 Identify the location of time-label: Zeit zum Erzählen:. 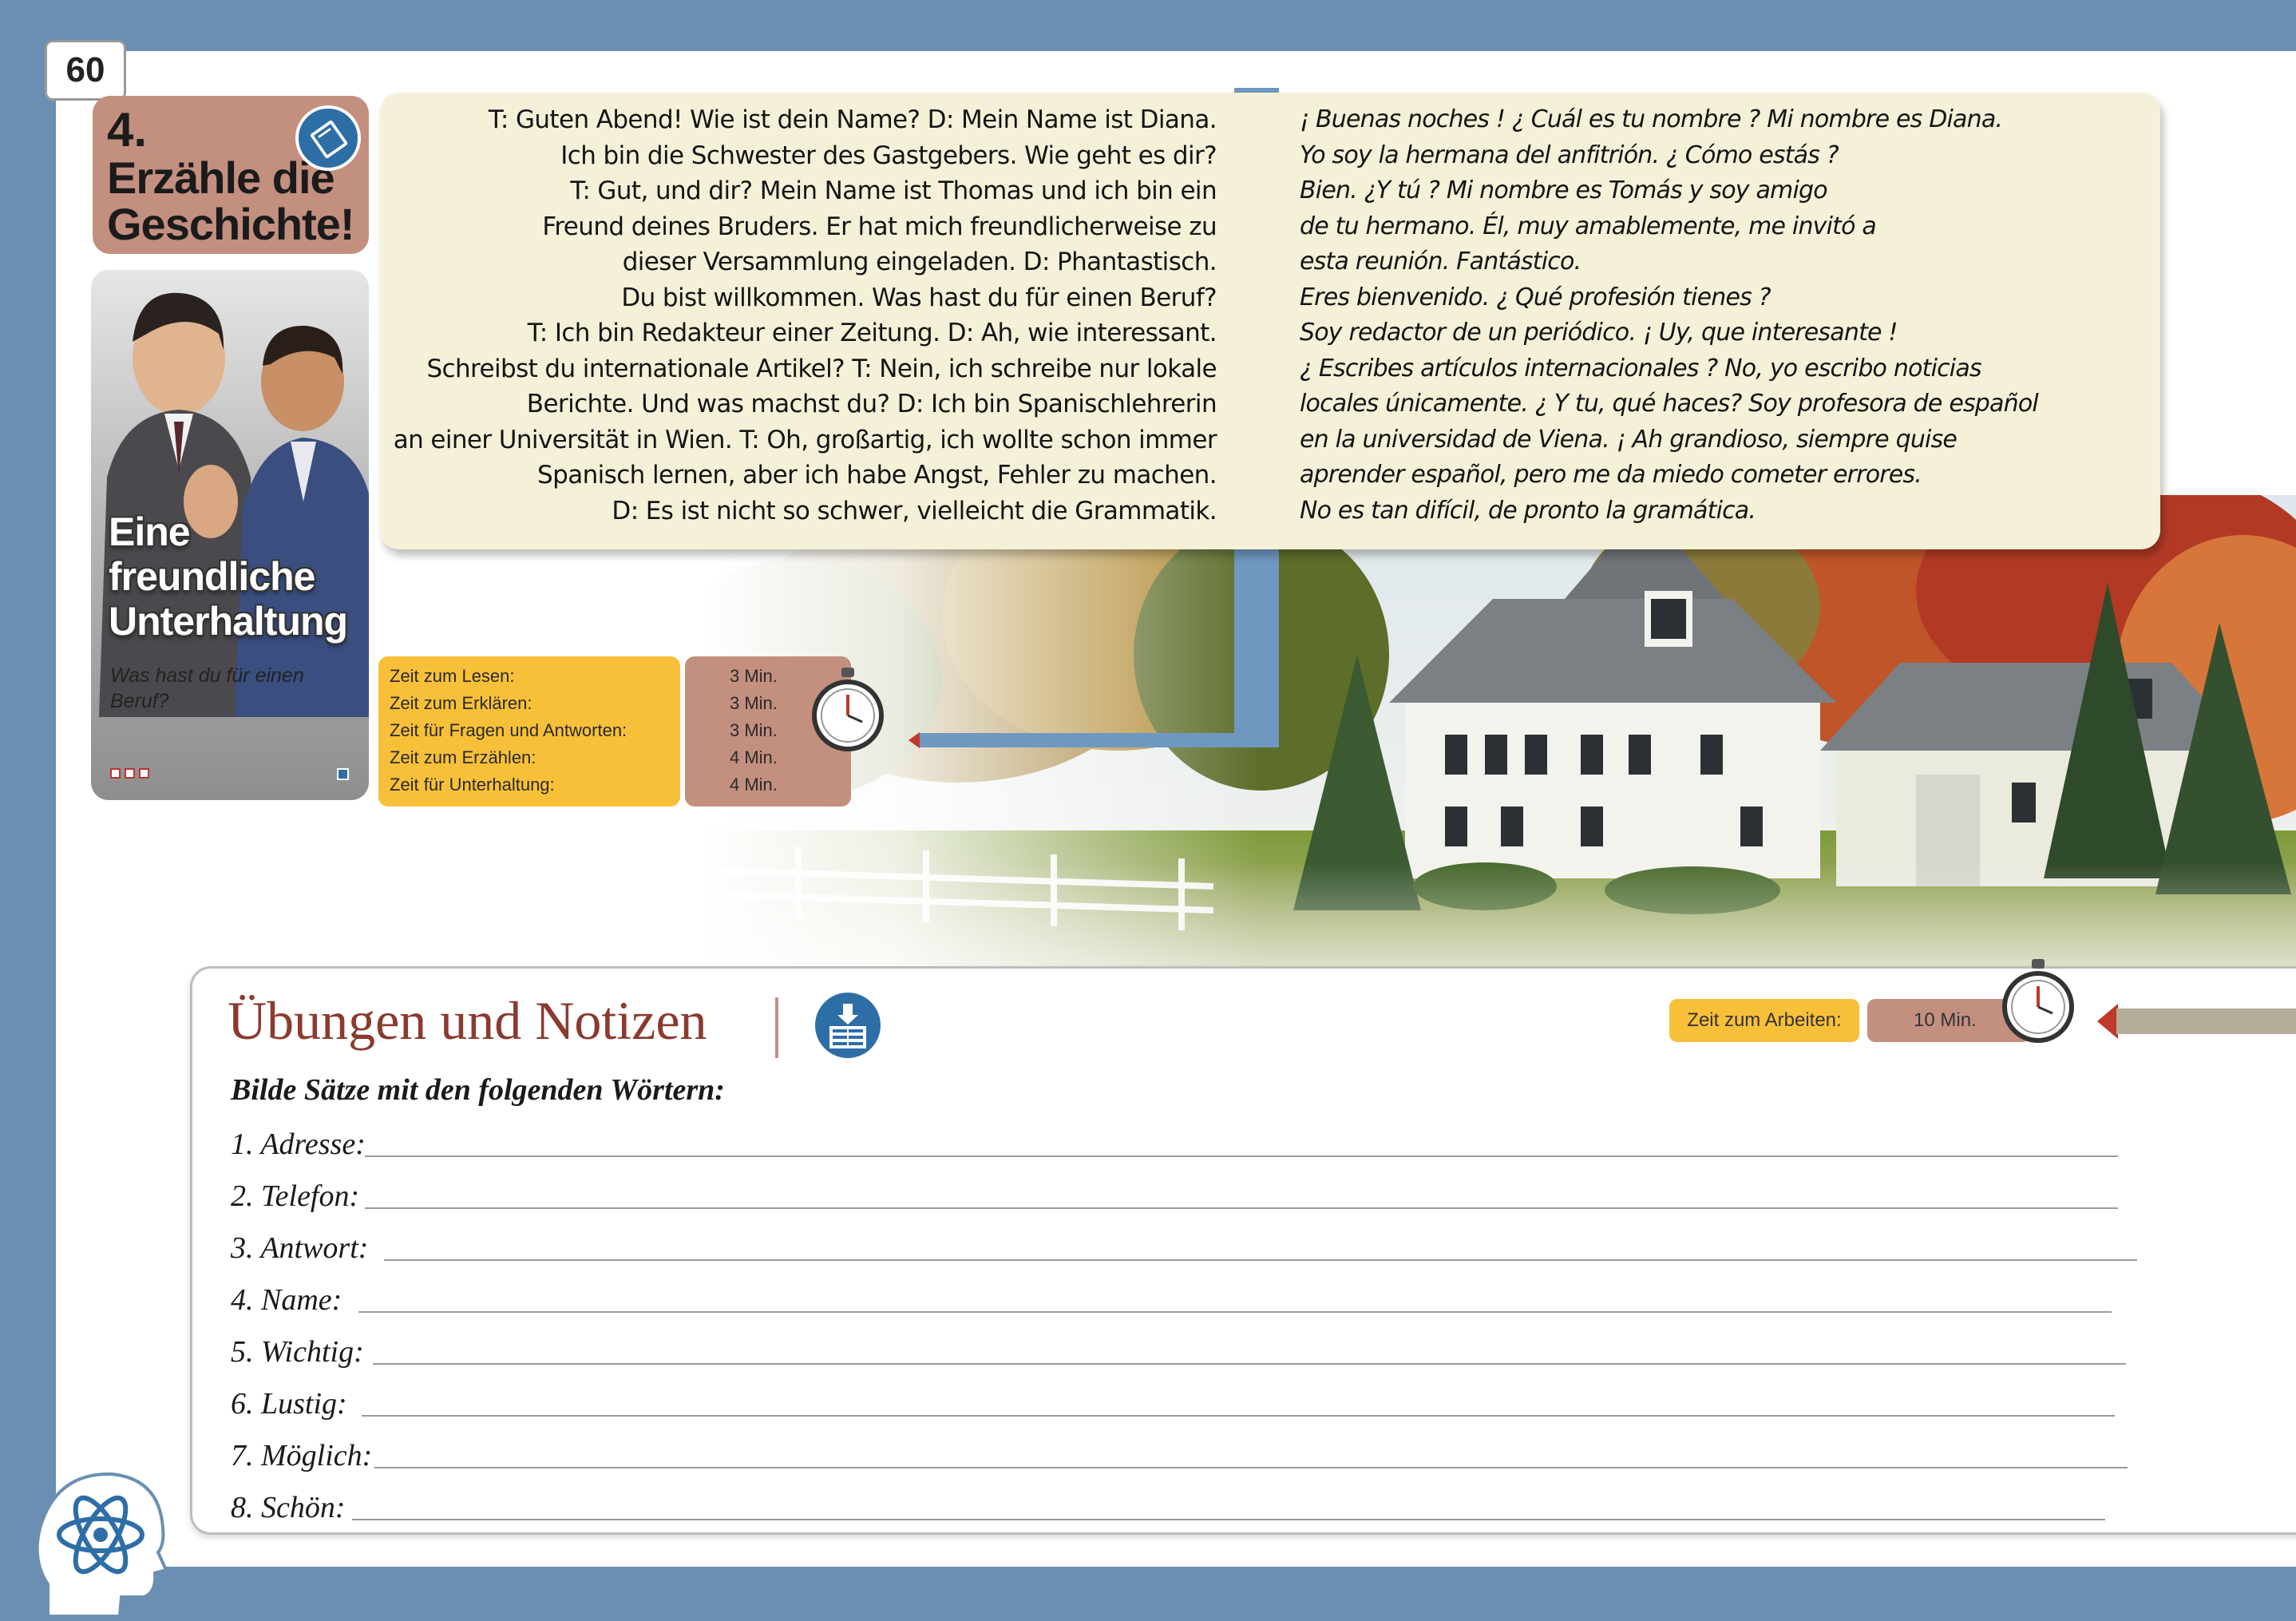
(463, 757).